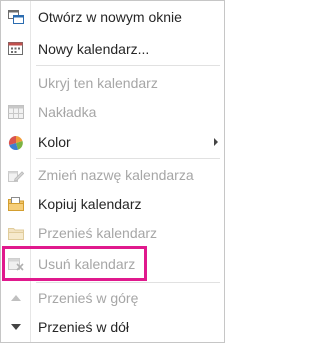 This screenshot has height=343, width=320. What do you see at coordinates (67, 112) in the screenshot?
I see `menu-item-label: Nakładka` at bounding box center [67, 112].